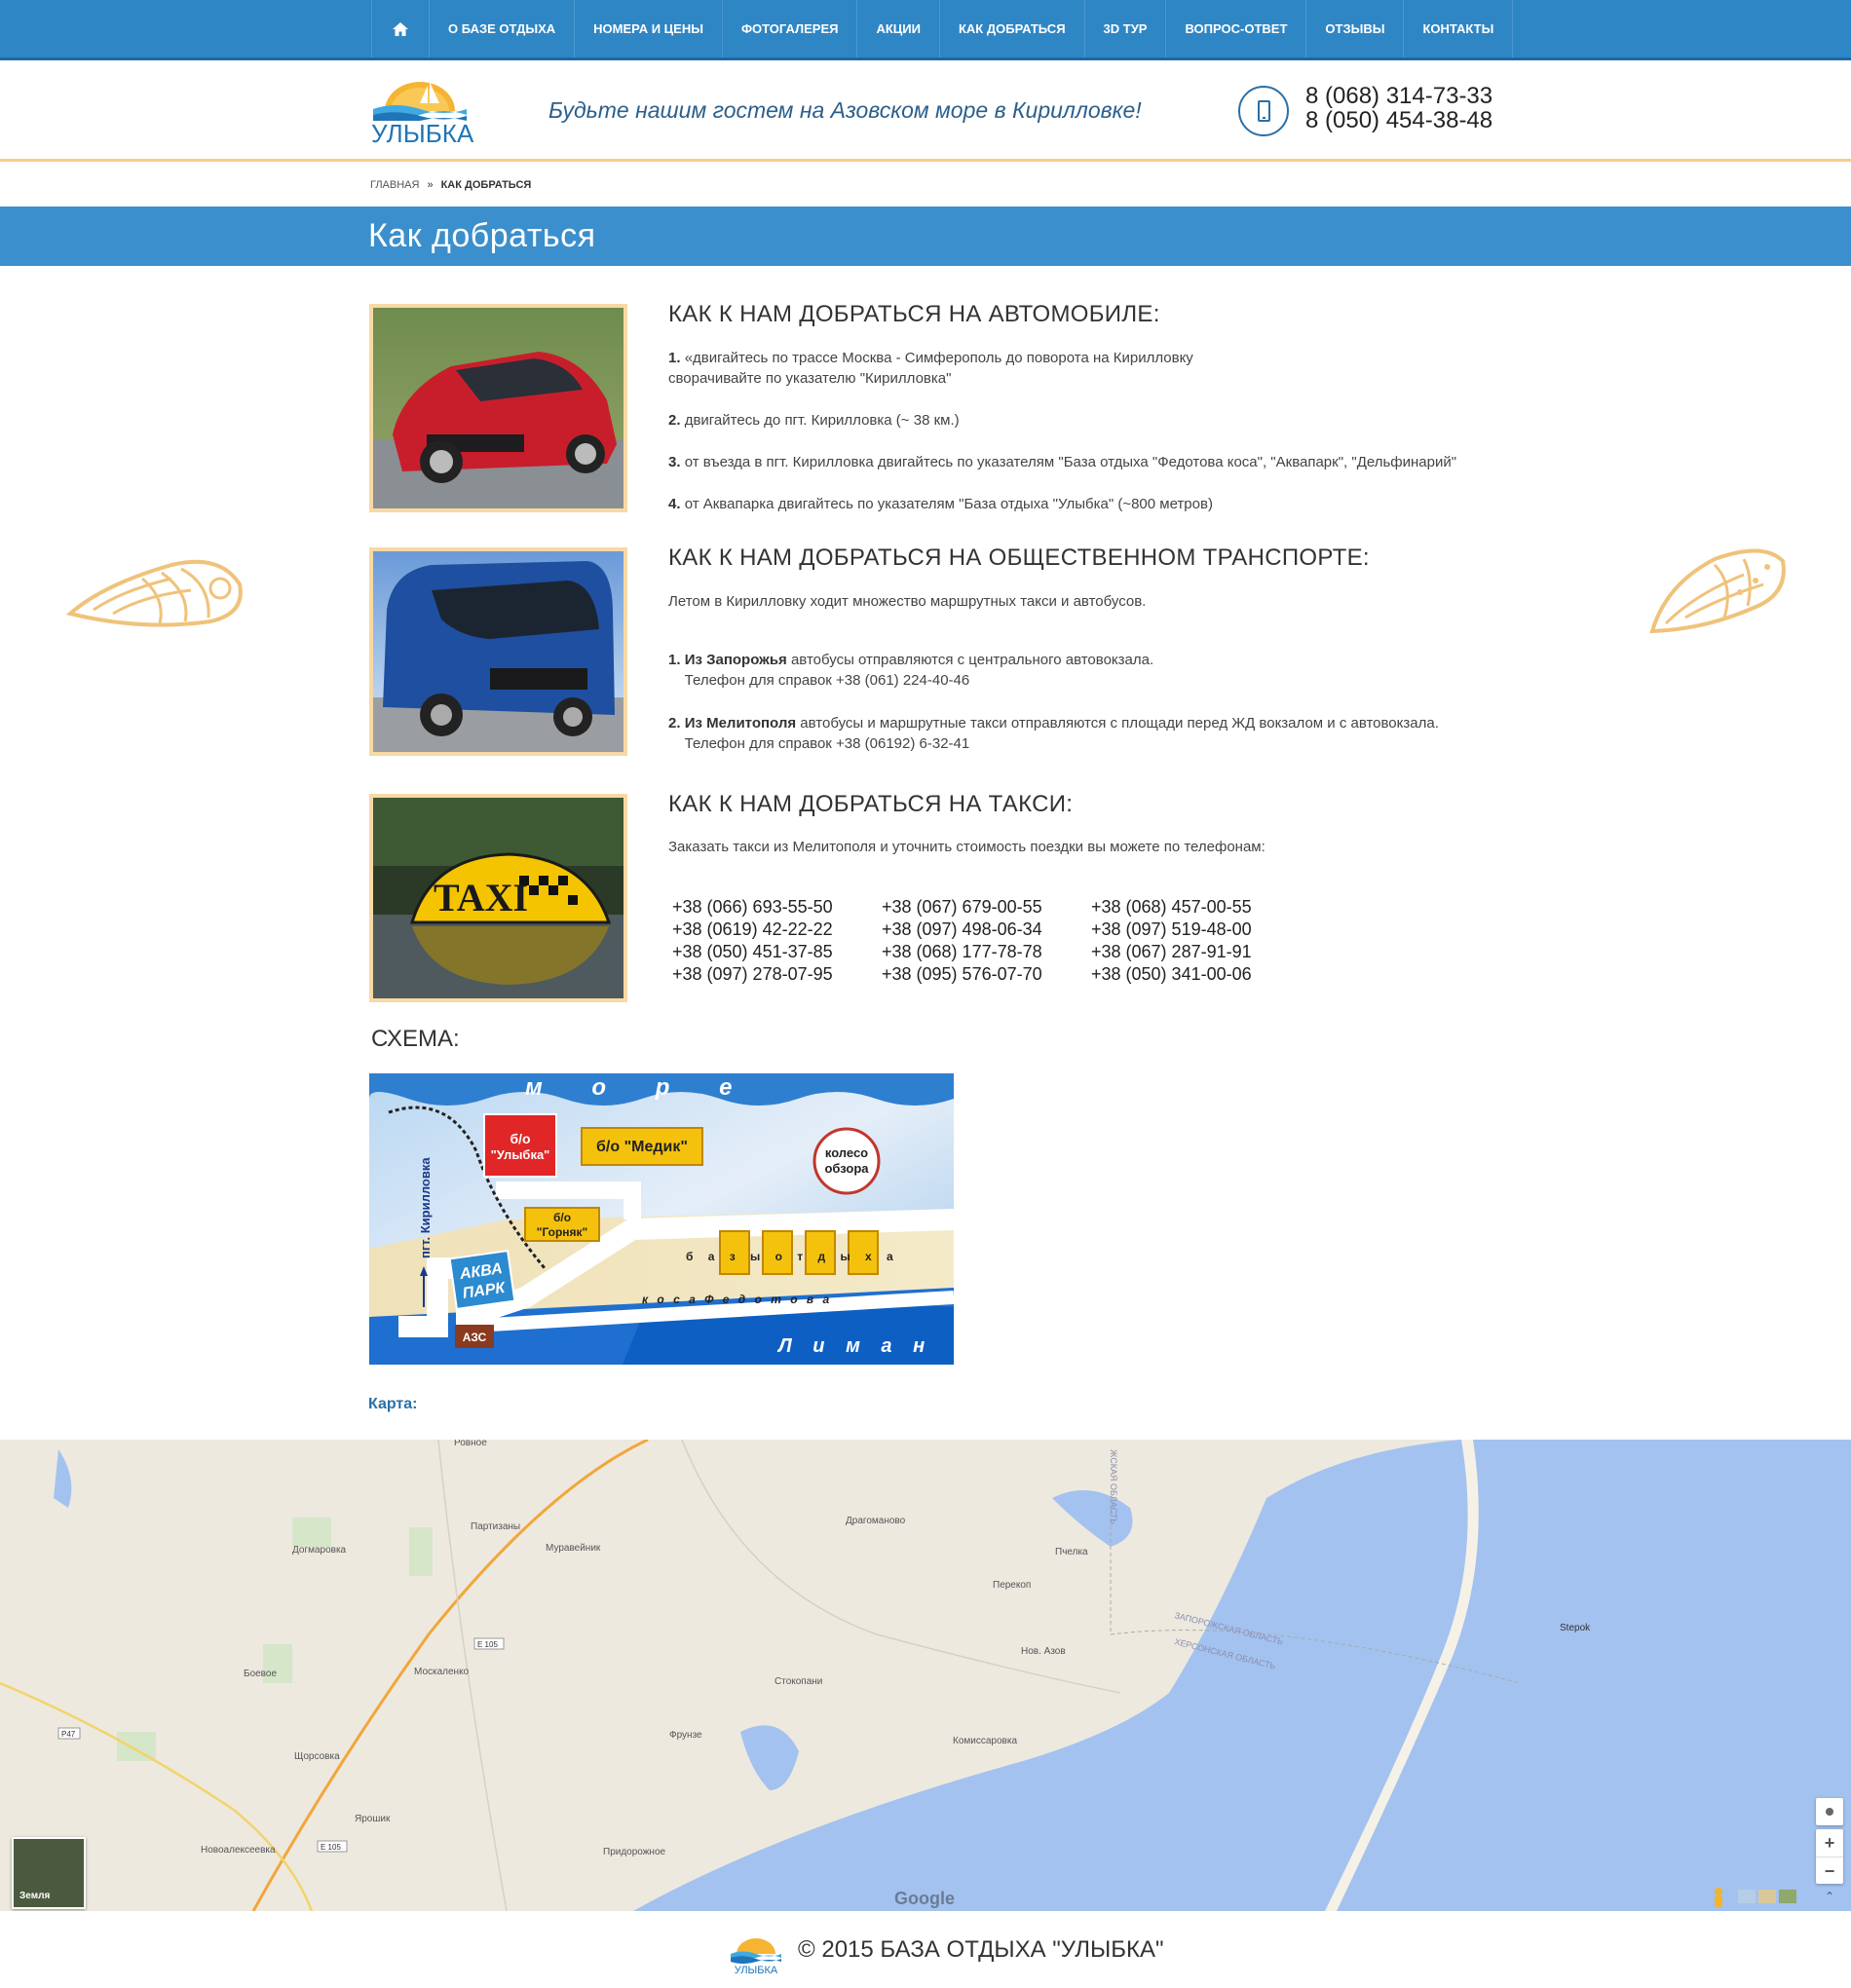 The width and height of the screenshot is (1851, 1988). What do you see at coordinates (1113, 1486) in the screenshot?
I see `map-region-label: ЖСКАЯ ОБЛАСТЬ` at bounding box center [1113, 1486].